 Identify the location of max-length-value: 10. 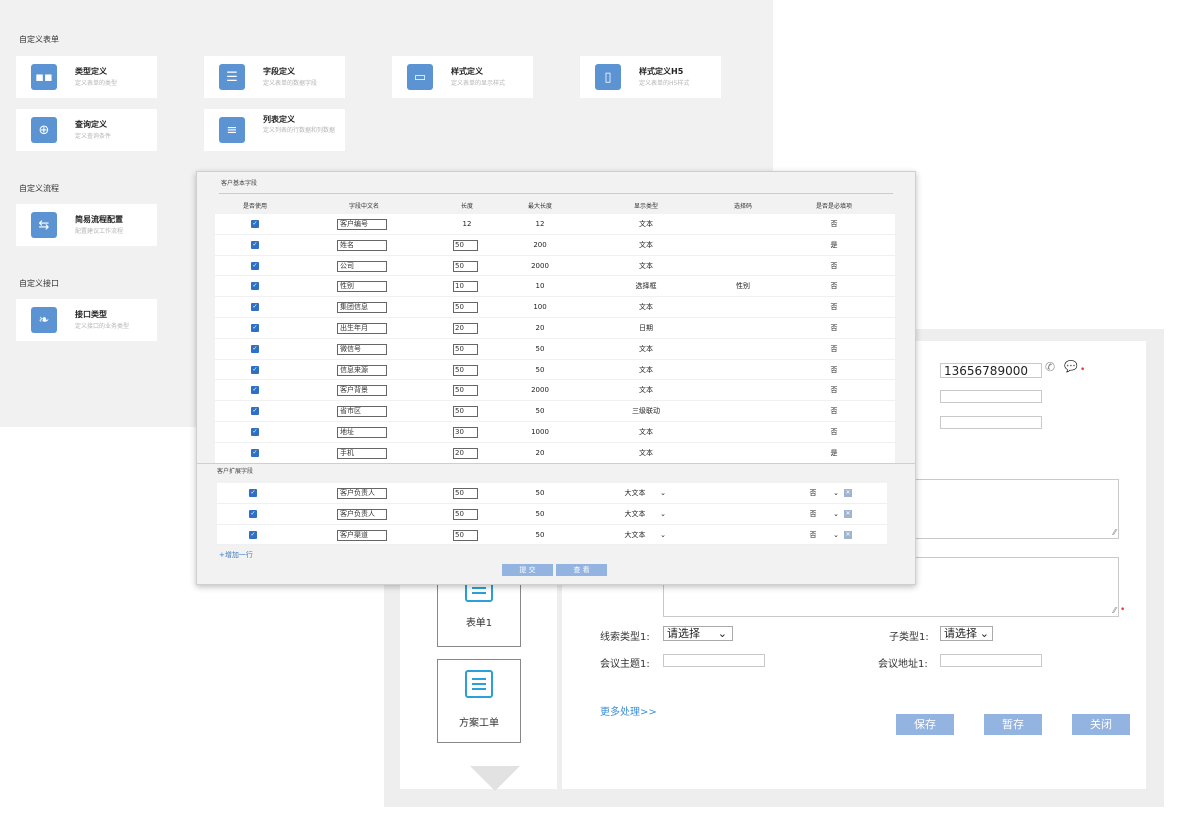
(540, 286).